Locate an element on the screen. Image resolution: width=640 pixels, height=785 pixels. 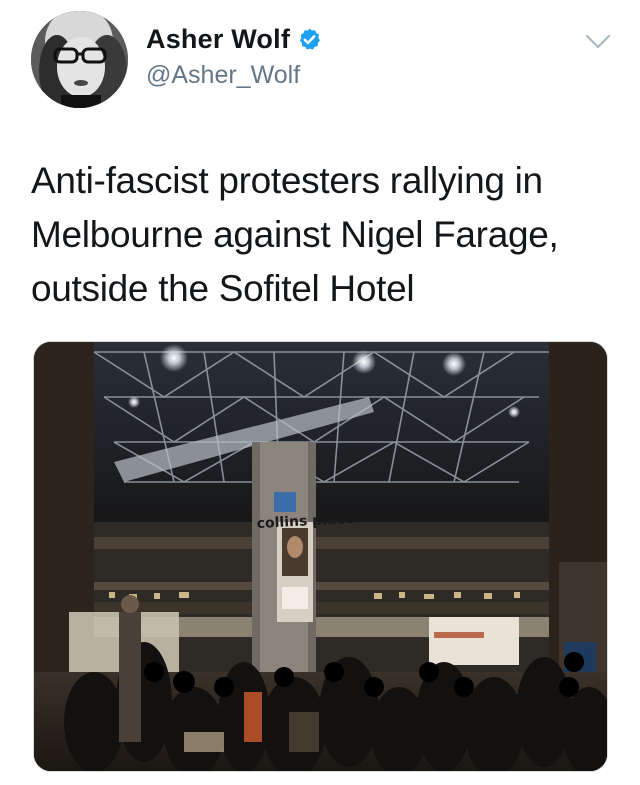
author-name-row: Asher Wolf is located at coordinates (234, 39).